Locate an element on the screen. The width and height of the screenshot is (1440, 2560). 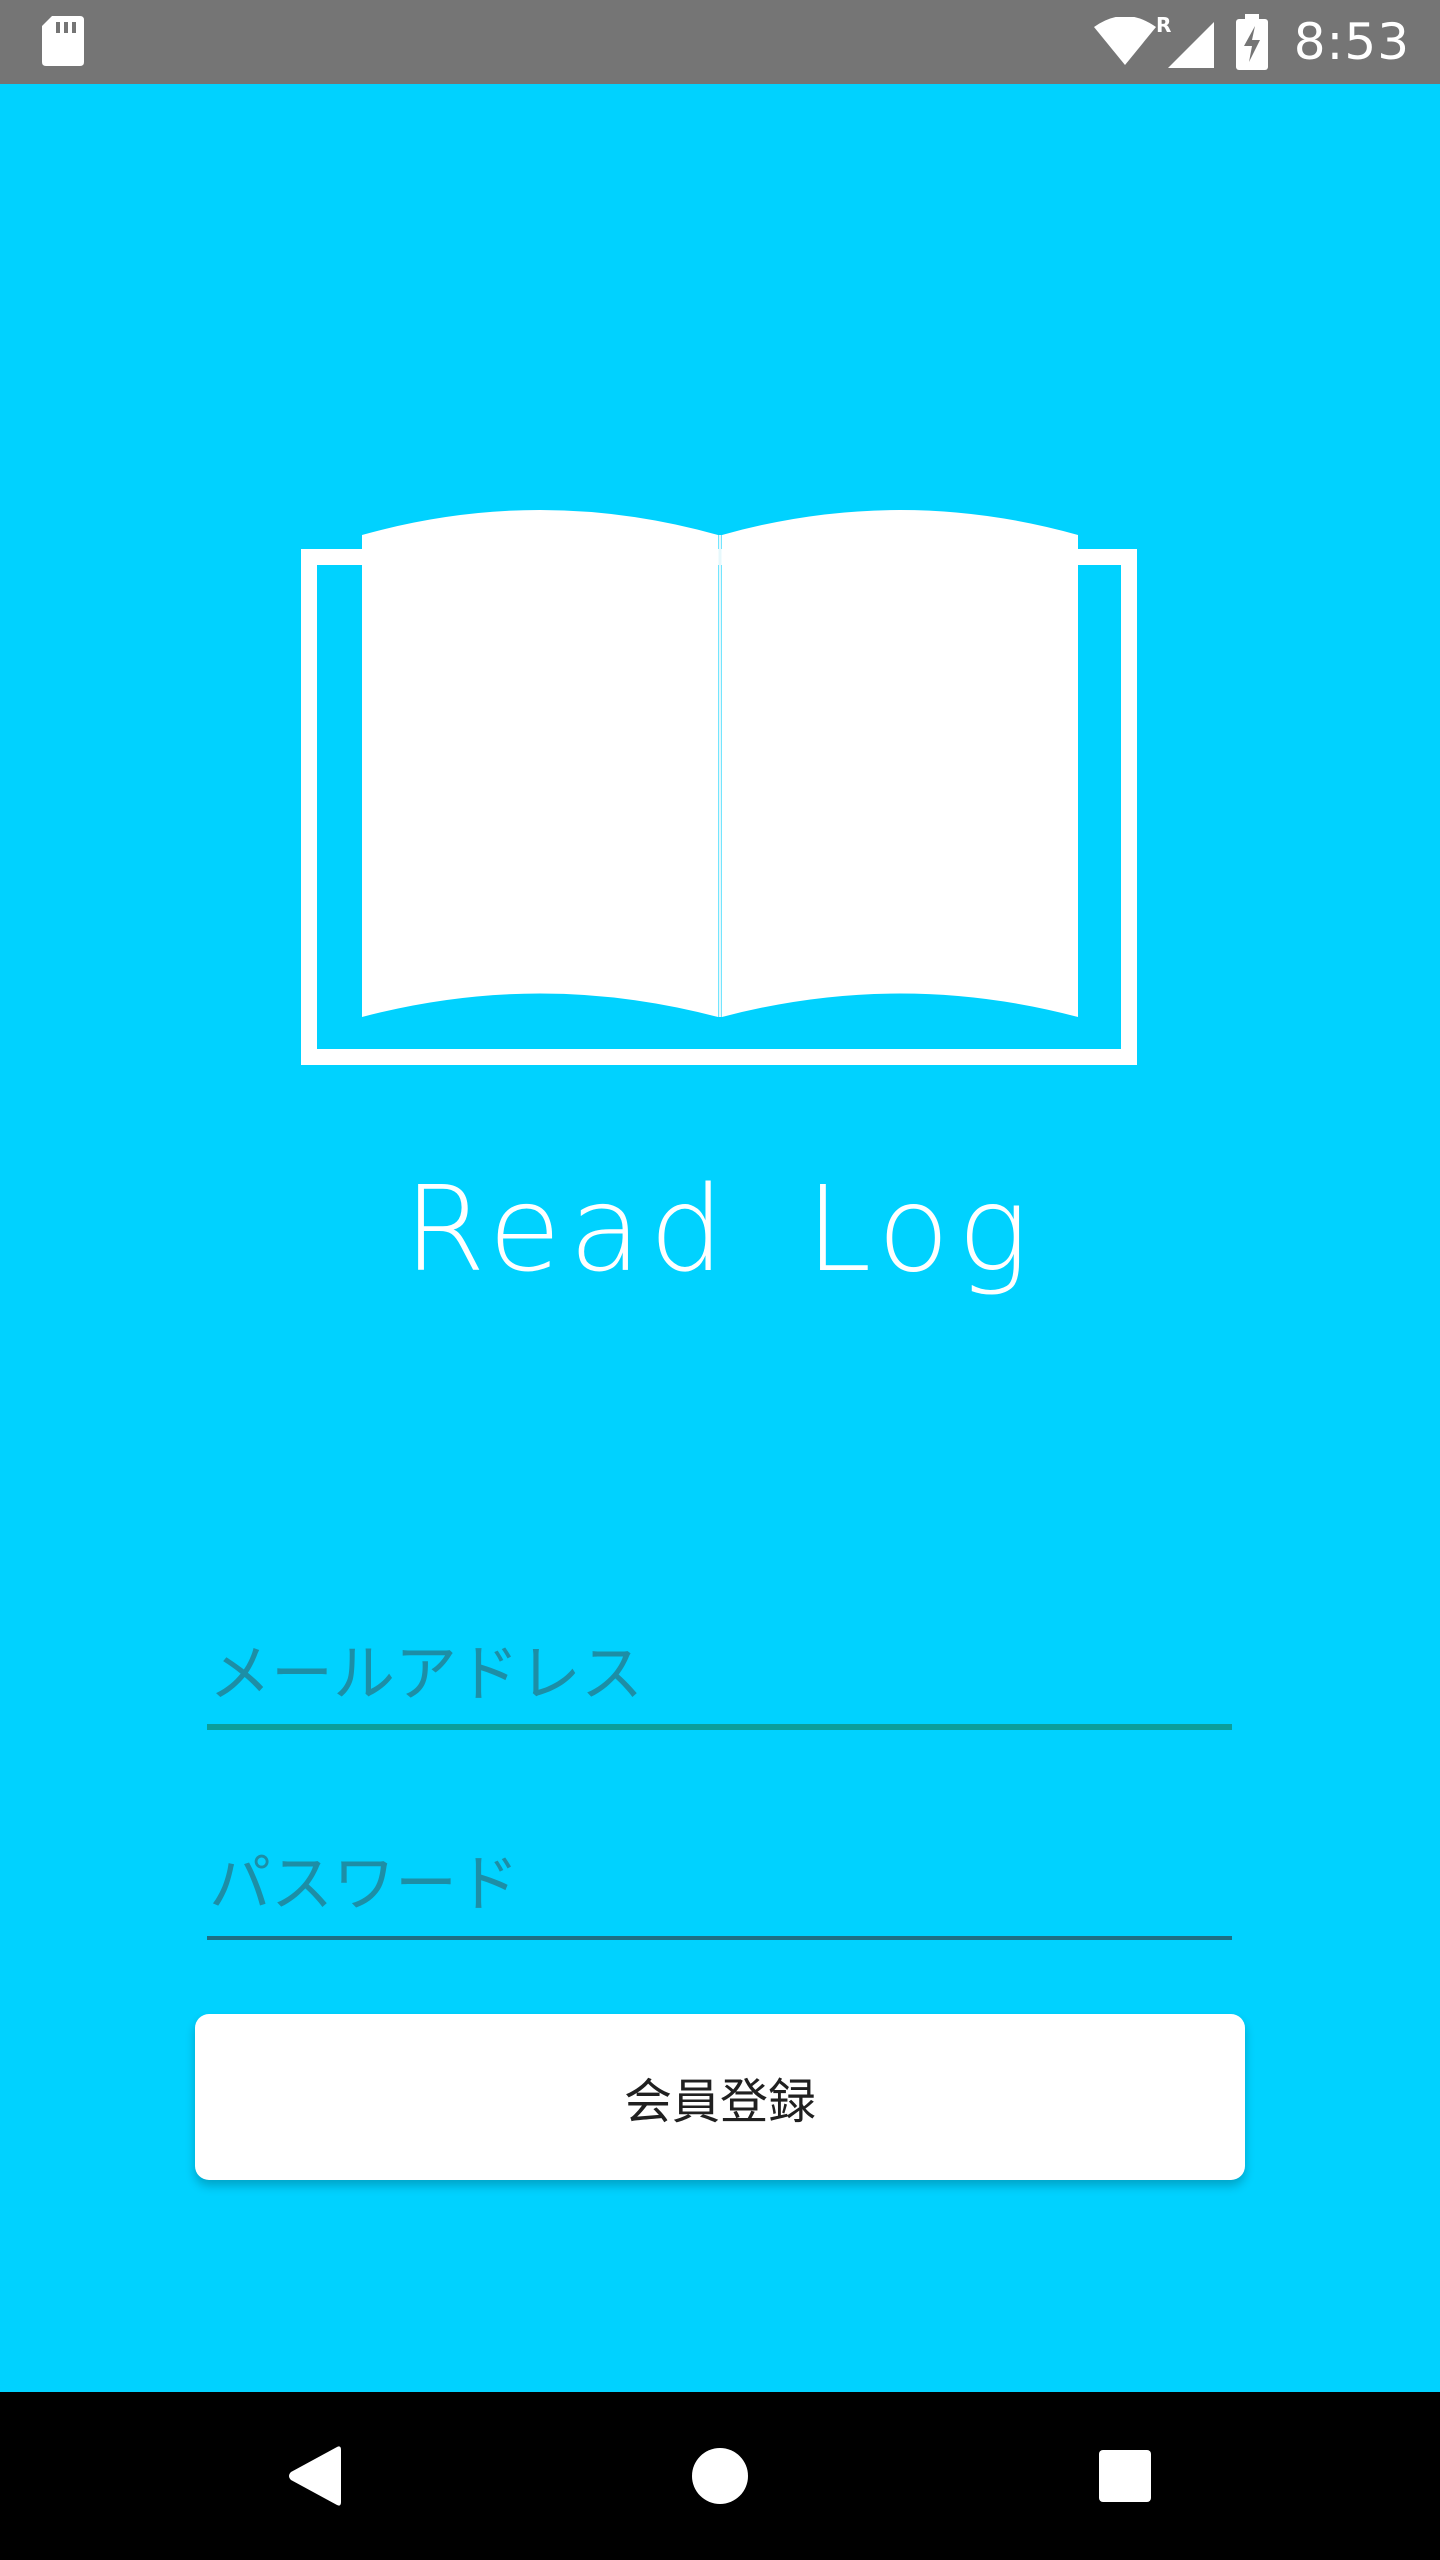
wifi-icon is located at coordinates (1124, 41).